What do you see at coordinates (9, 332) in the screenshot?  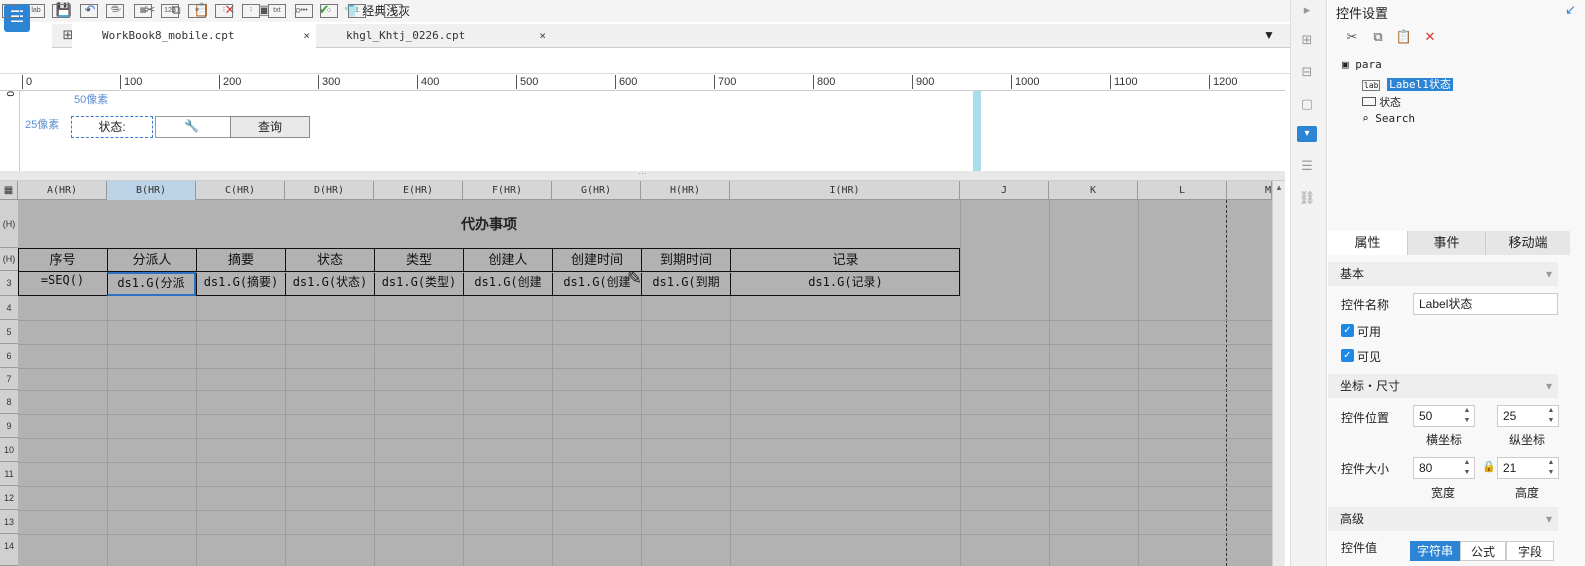 I see `row-header: 5` at bounding box center [9, 332].